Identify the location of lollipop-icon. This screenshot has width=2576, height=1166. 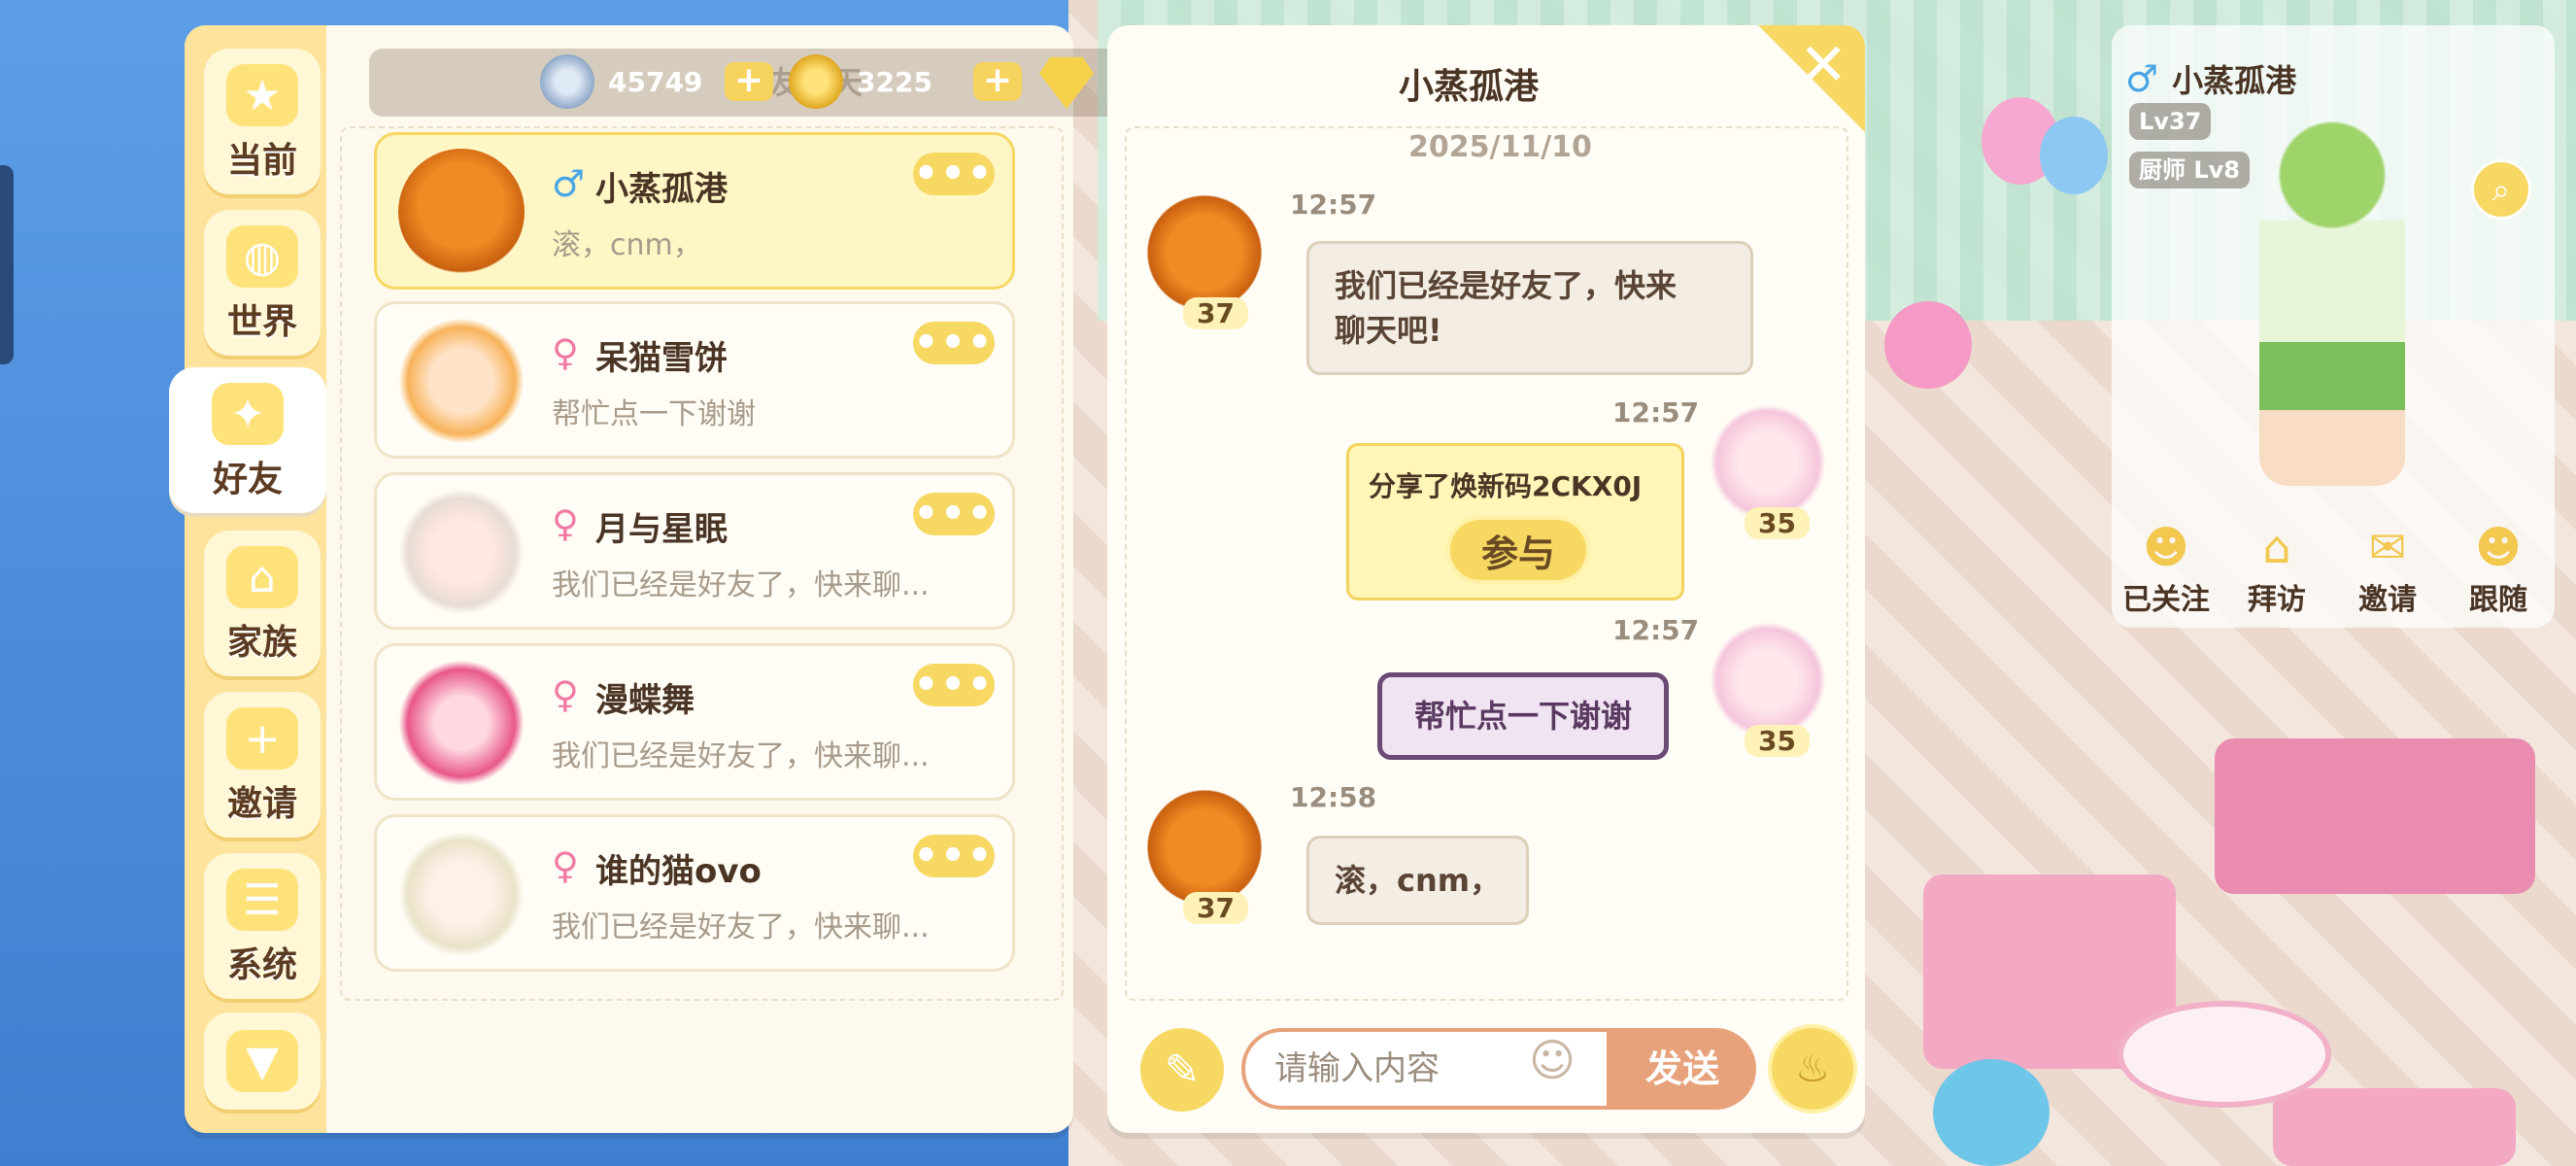
(1928, 345).